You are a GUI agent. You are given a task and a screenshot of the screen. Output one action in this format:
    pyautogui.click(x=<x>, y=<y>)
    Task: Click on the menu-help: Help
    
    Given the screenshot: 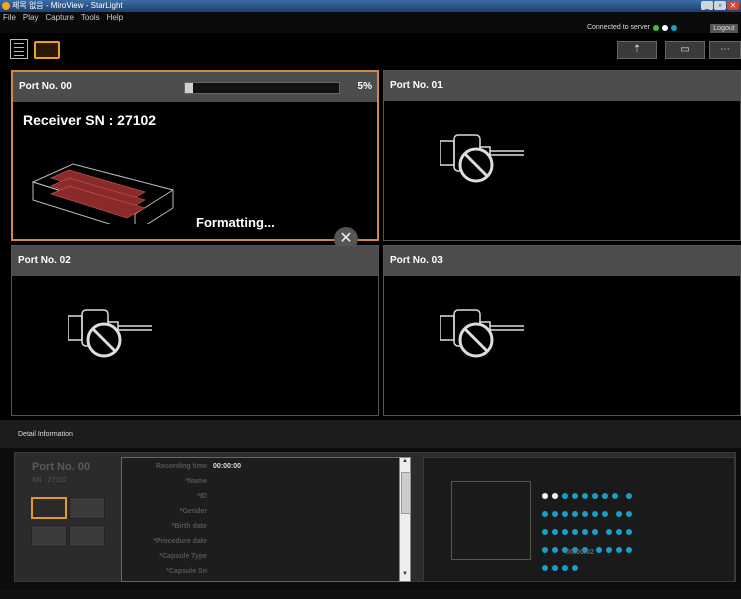 What is the action you would take?
    pyautogui.click(x=115, y=17)
    